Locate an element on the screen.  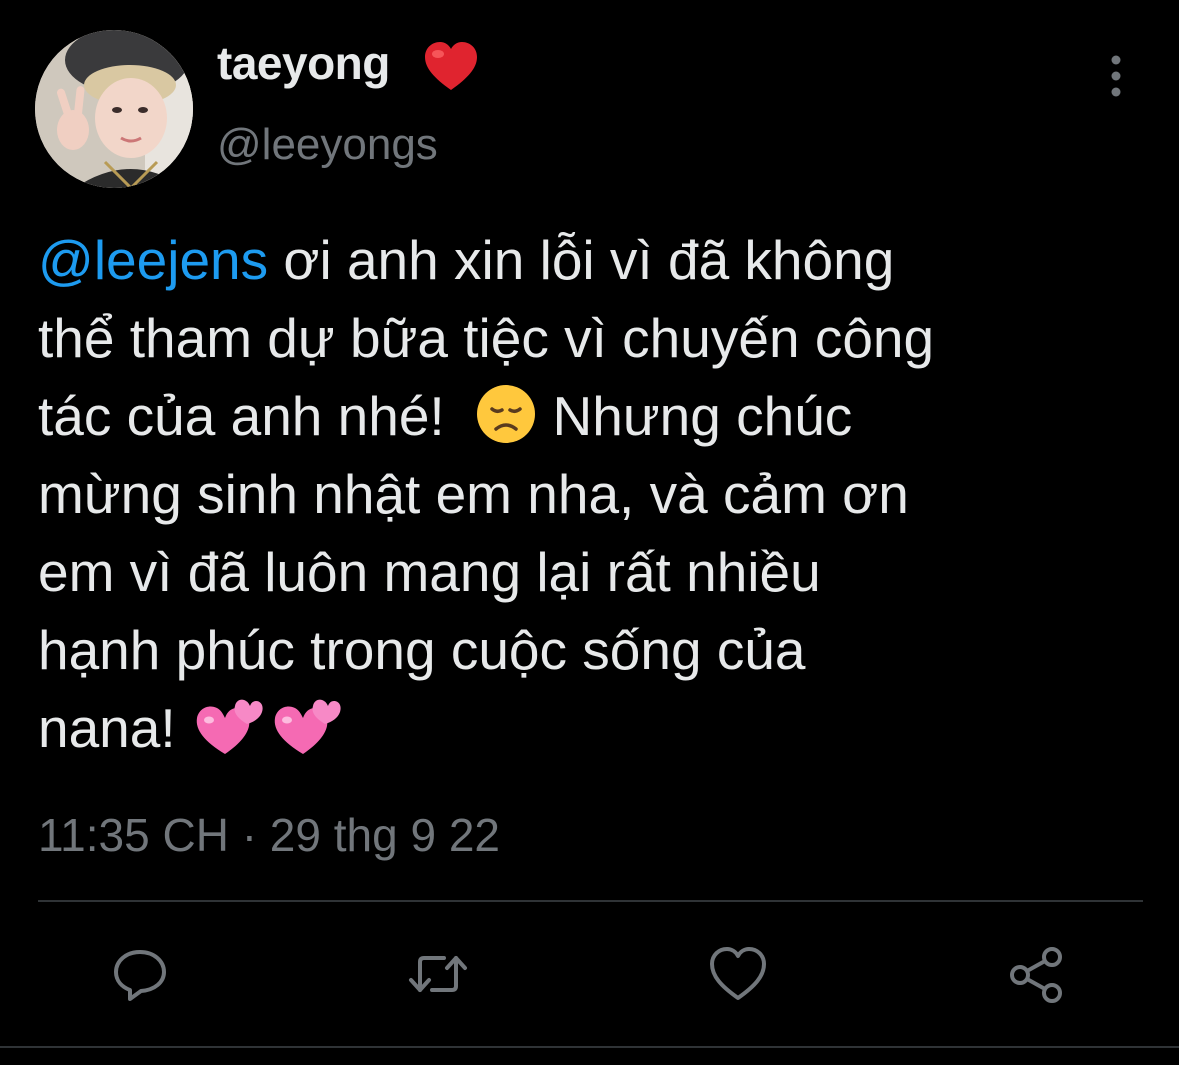
more-vertical-icon is located at coordinates (1116, 76).